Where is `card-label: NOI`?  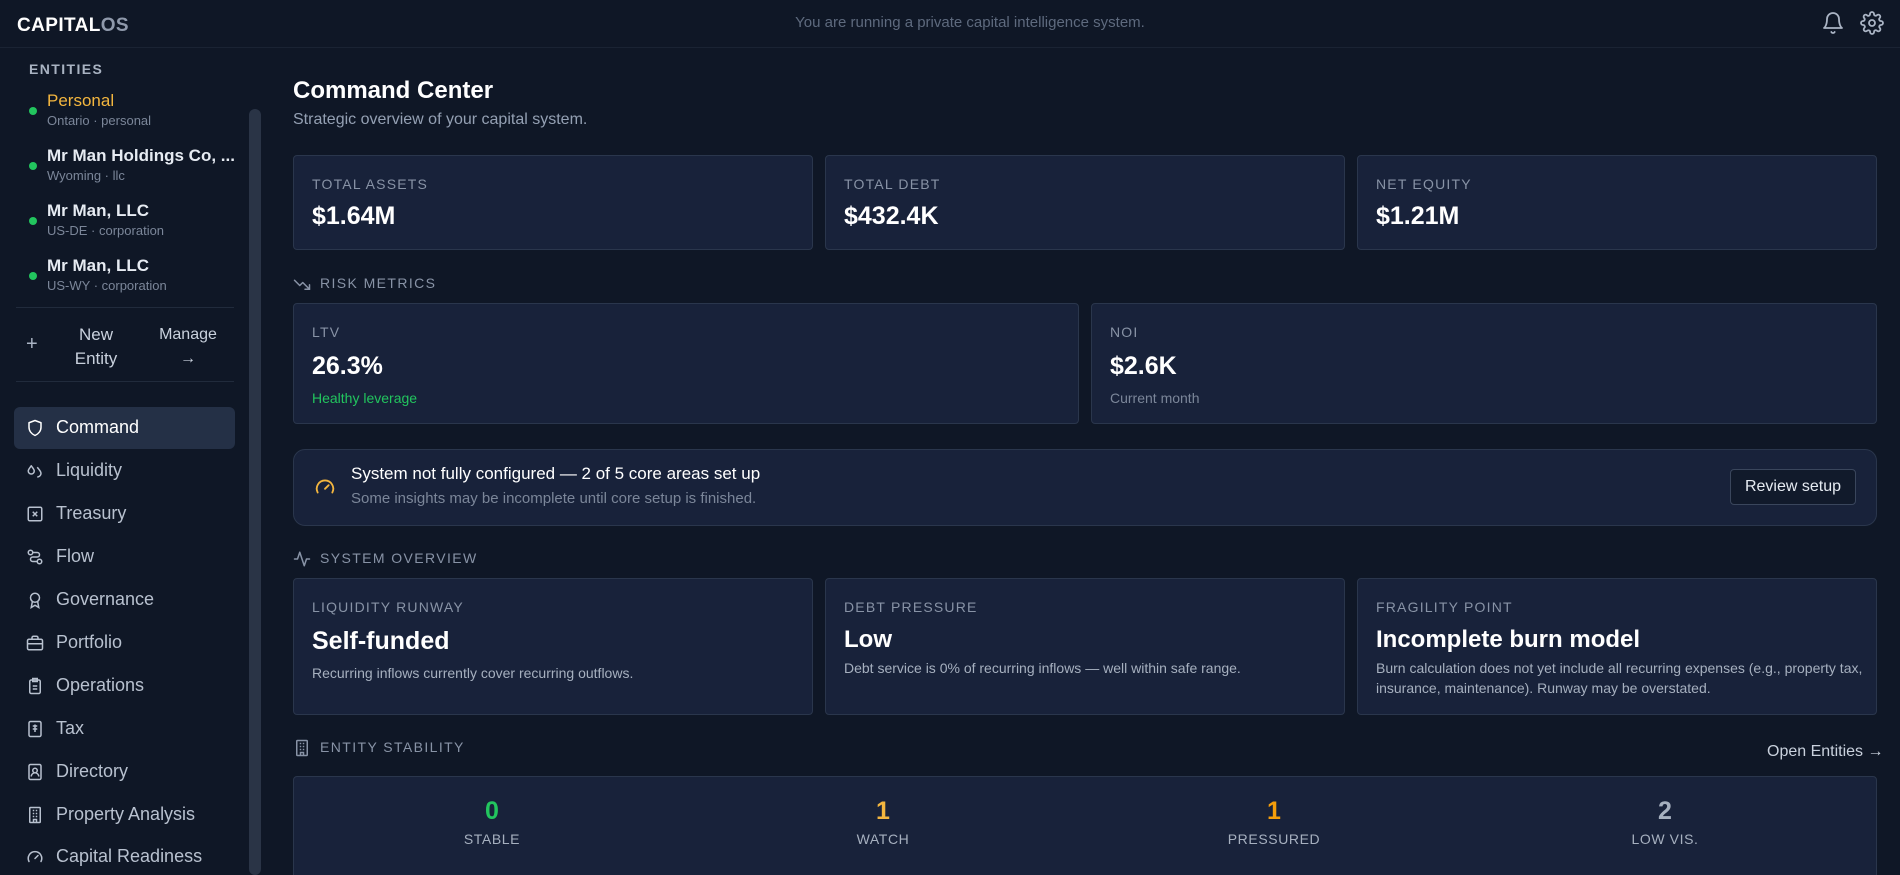 card-label: NOI is located at coordinates (1124, 332).